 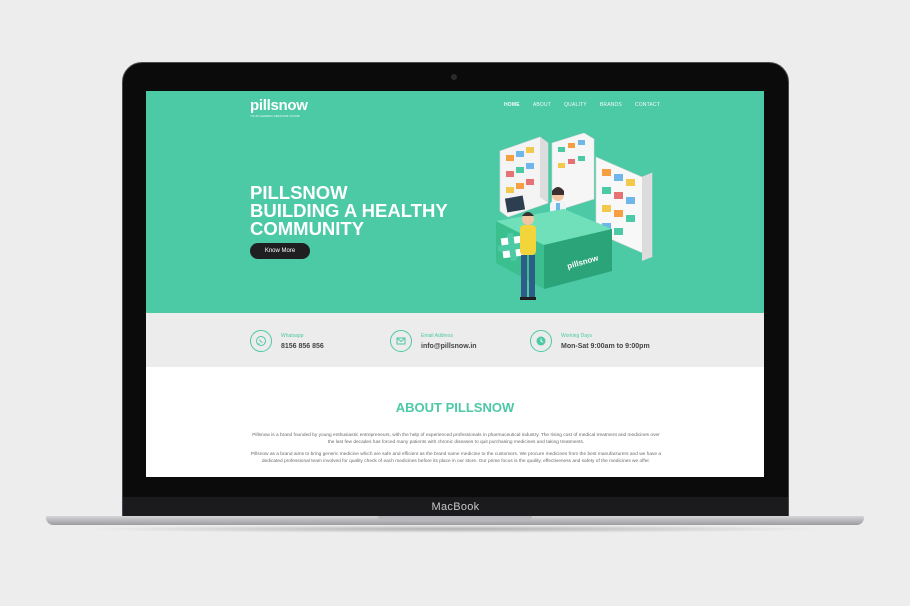 I want to click on logo-tagline: YOUR GENERIC MEDICINE STORE, so click(x=275, y=116).